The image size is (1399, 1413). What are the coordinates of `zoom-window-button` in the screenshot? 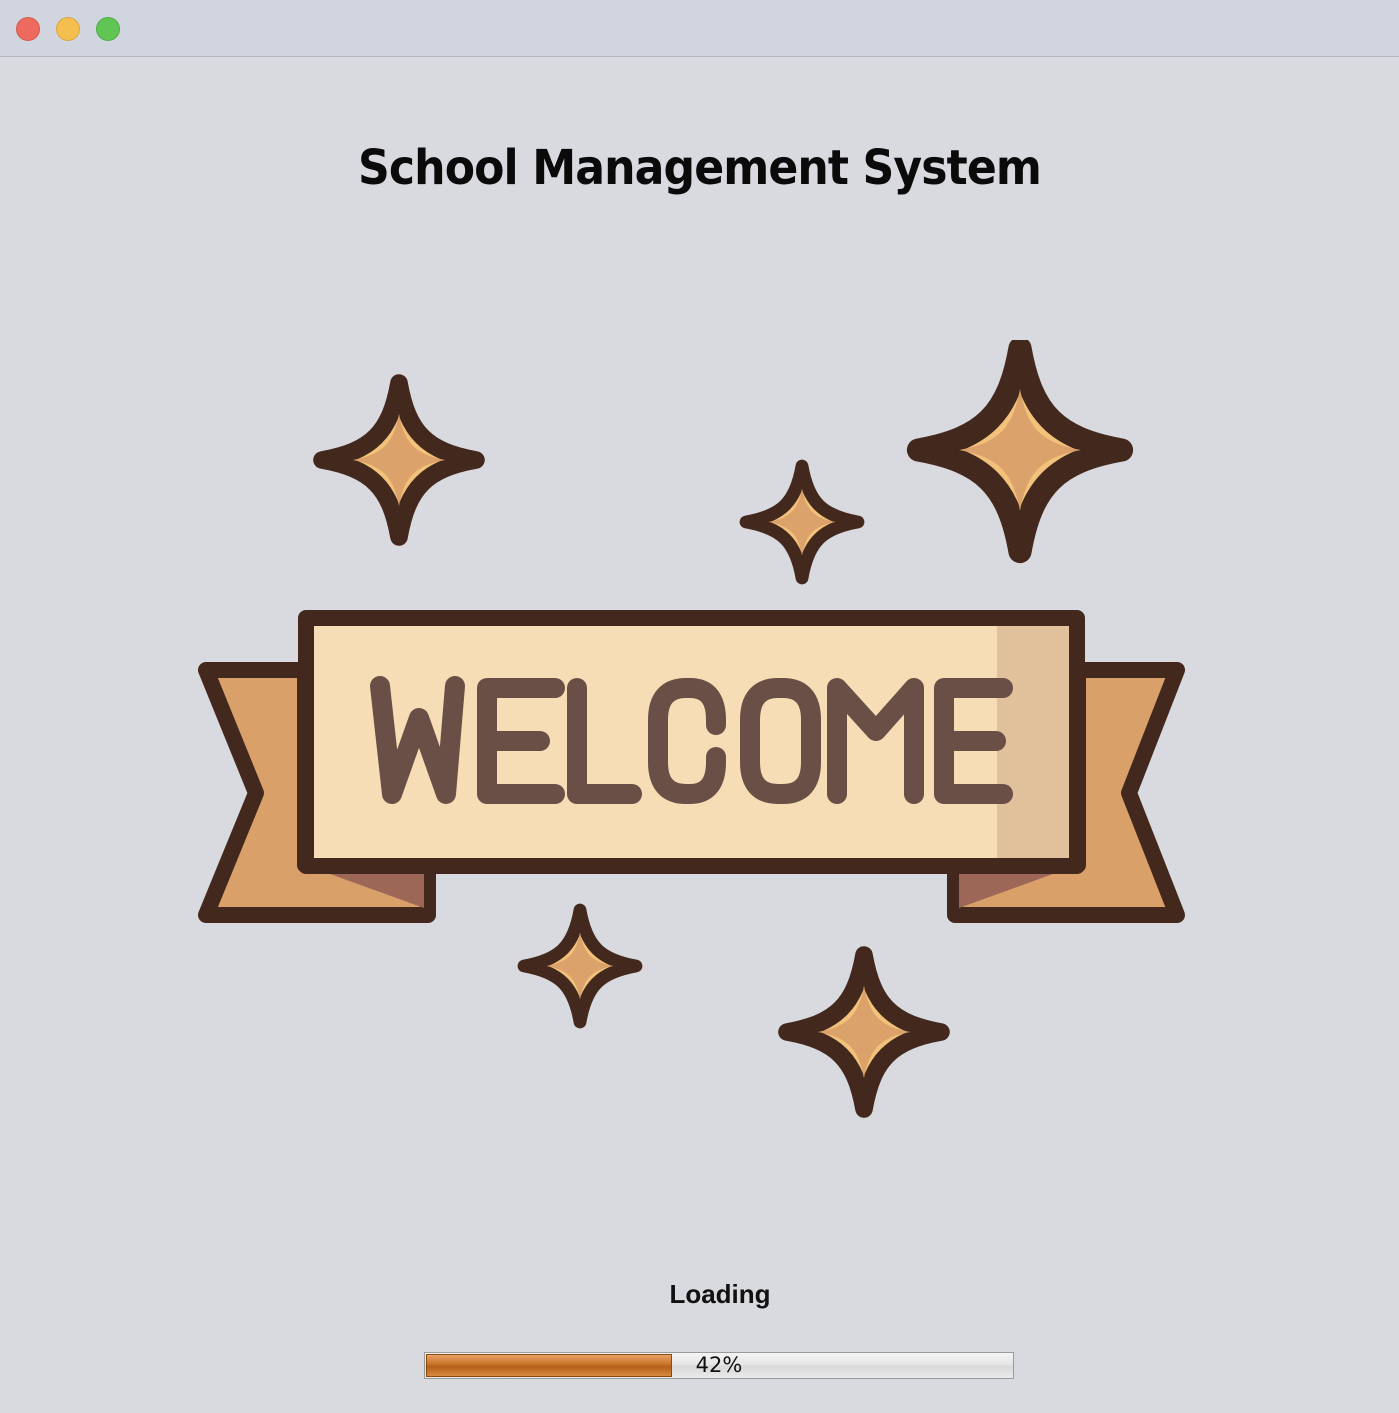 It's located at (108, 29).